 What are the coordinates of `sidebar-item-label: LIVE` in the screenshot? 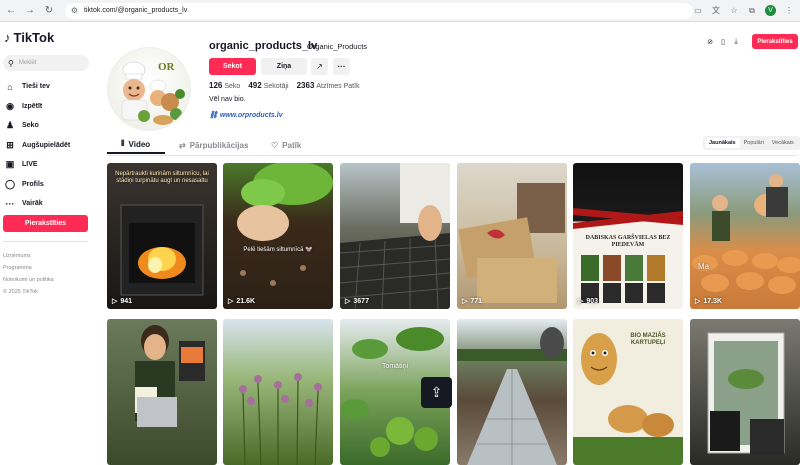 It's located at (30, 165).